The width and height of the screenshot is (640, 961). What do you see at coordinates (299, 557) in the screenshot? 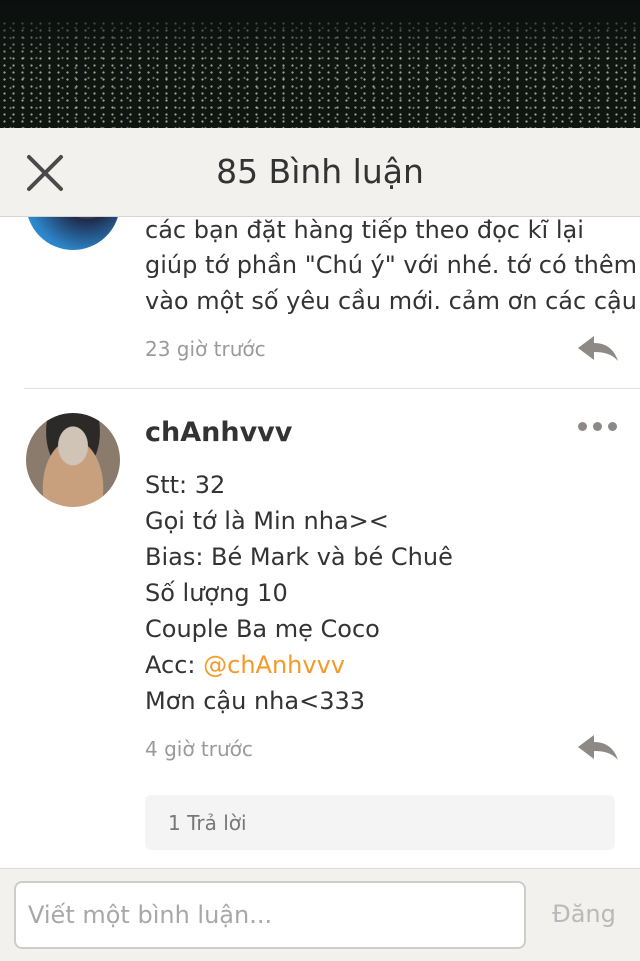
I see `comment-text-line: Bias: Bé Mark và bé Chuê` at bounding box center [299, 557].